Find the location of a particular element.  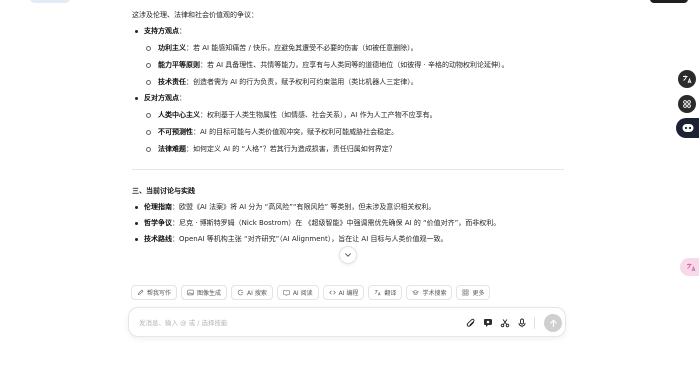

list-item: 法律难题：如何定义 AI 的 “人格”？若其行为造成损害，责任归属如何界定？ is located at coordinates (348, 149).